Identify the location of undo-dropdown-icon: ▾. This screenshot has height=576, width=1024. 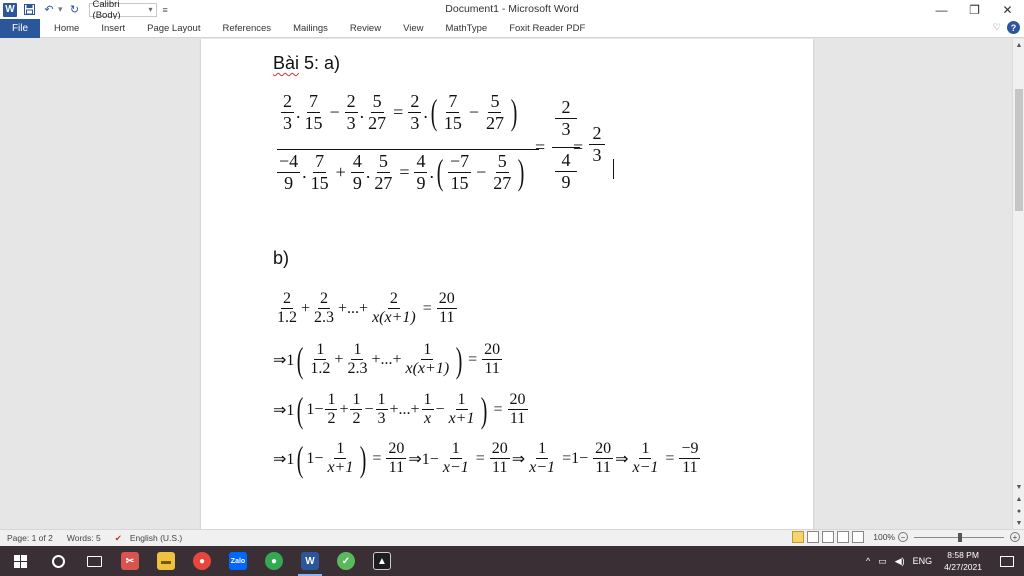
(60, 9).